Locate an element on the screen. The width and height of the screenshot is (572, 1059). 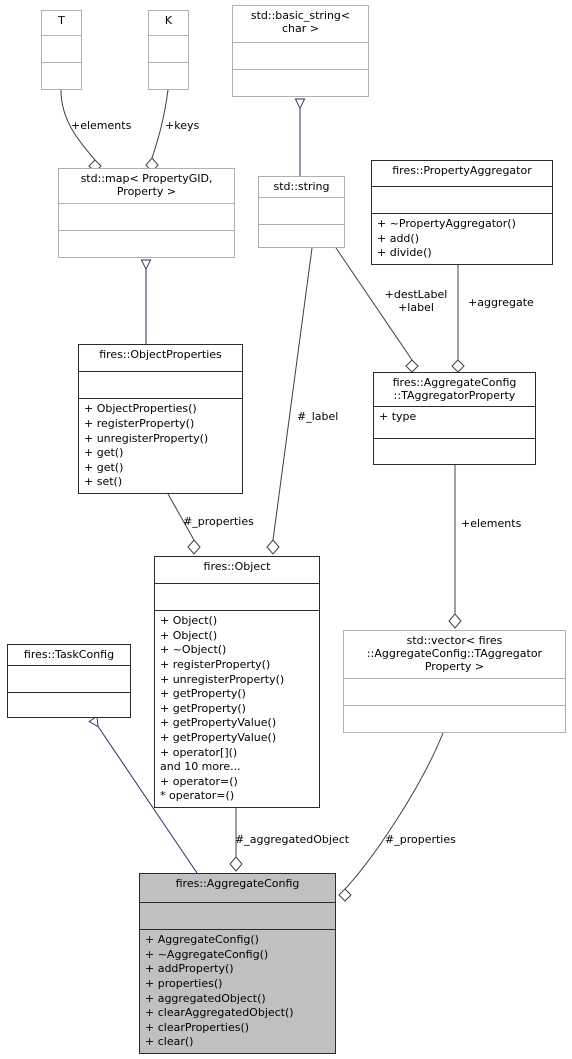
edge-label-elements-map: +elements is located at coordinates (101, 125).